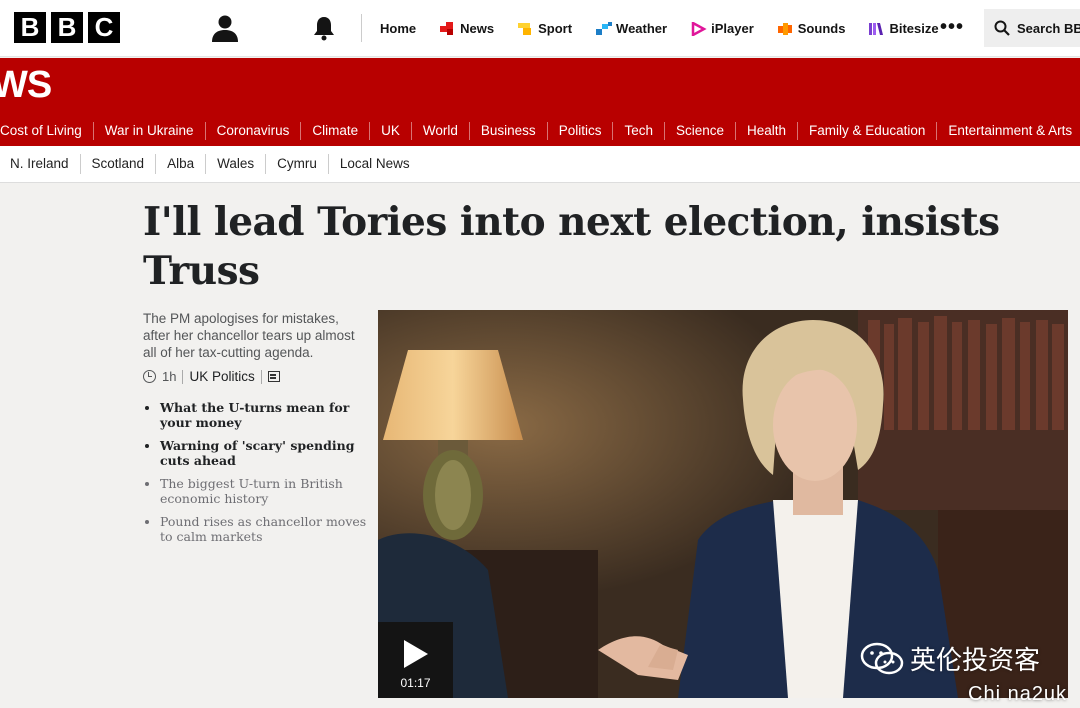 This screenshot has width=1080, height=708. What do you see at coordinates (169, 376) in the screenshot?
I see `article-time: 1h` at bounding box center [169, 376].